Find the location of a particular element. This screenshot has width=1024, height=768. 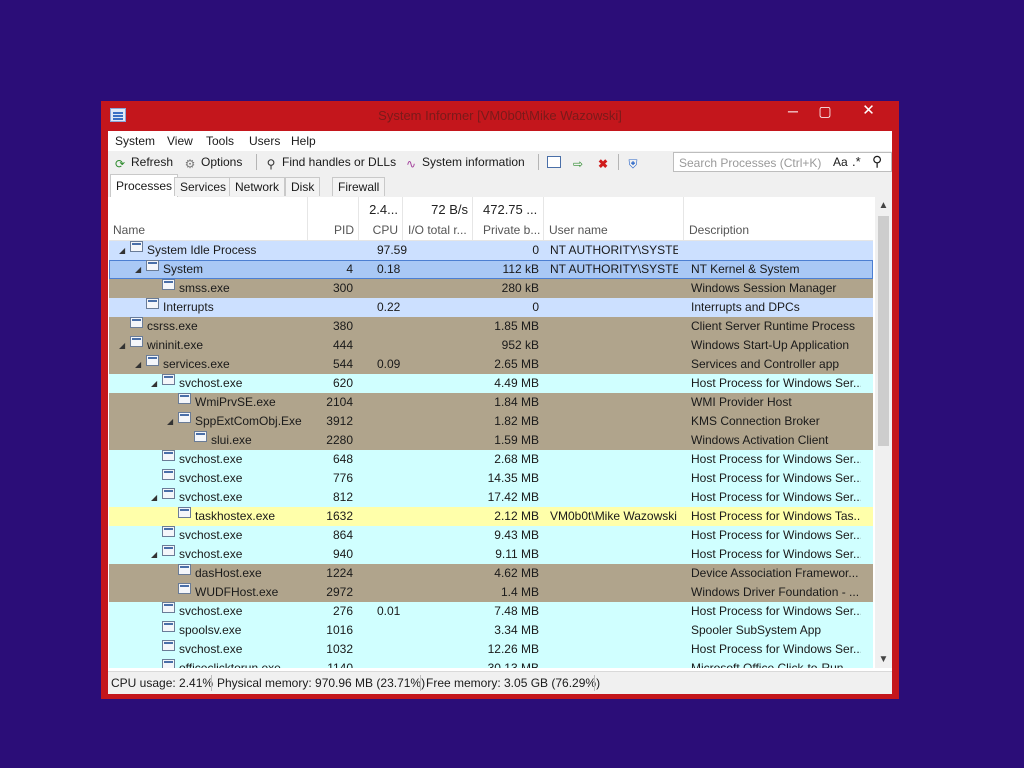

process-pid: 812 is located at coordinates (342, 497).